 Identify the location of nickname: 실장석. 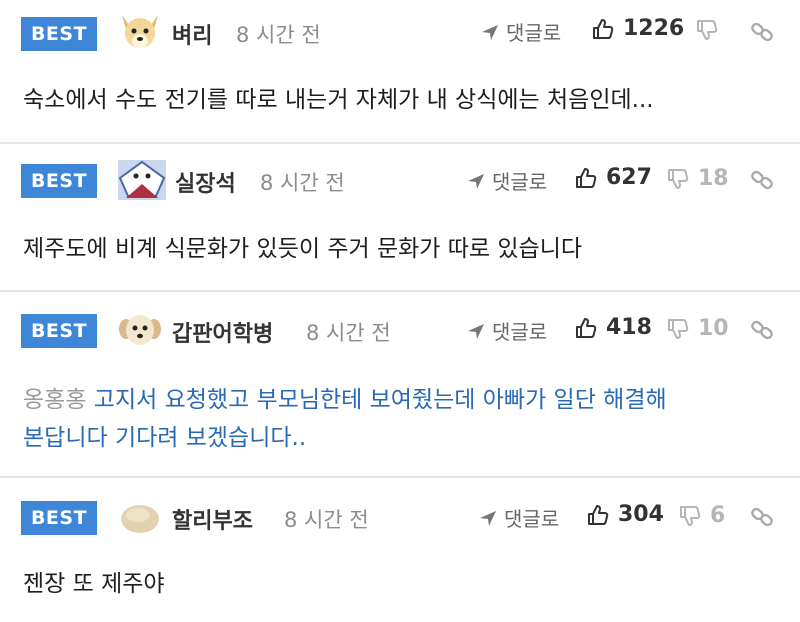
(205, 182).